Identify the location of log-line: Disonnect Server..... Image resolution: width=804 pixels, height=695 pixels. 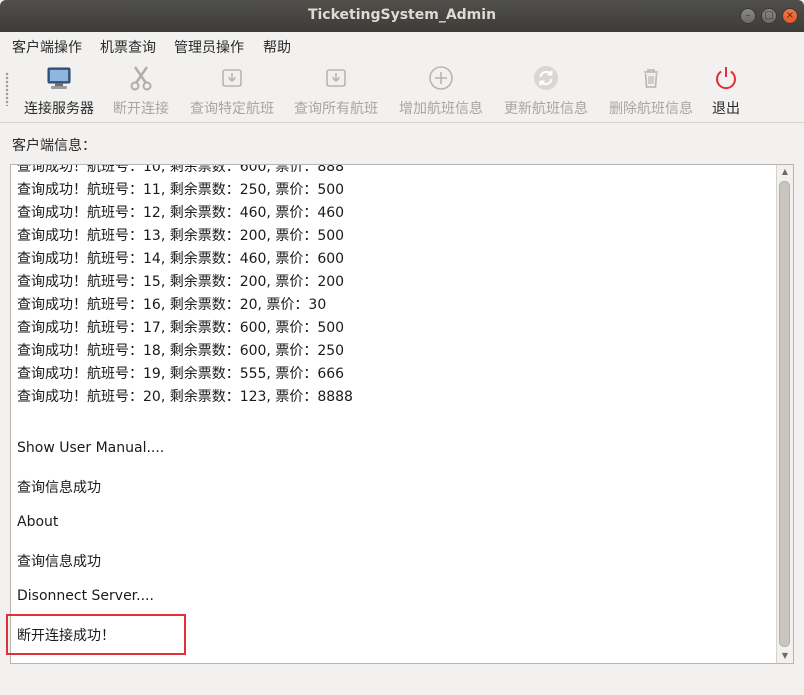
(85, 596).